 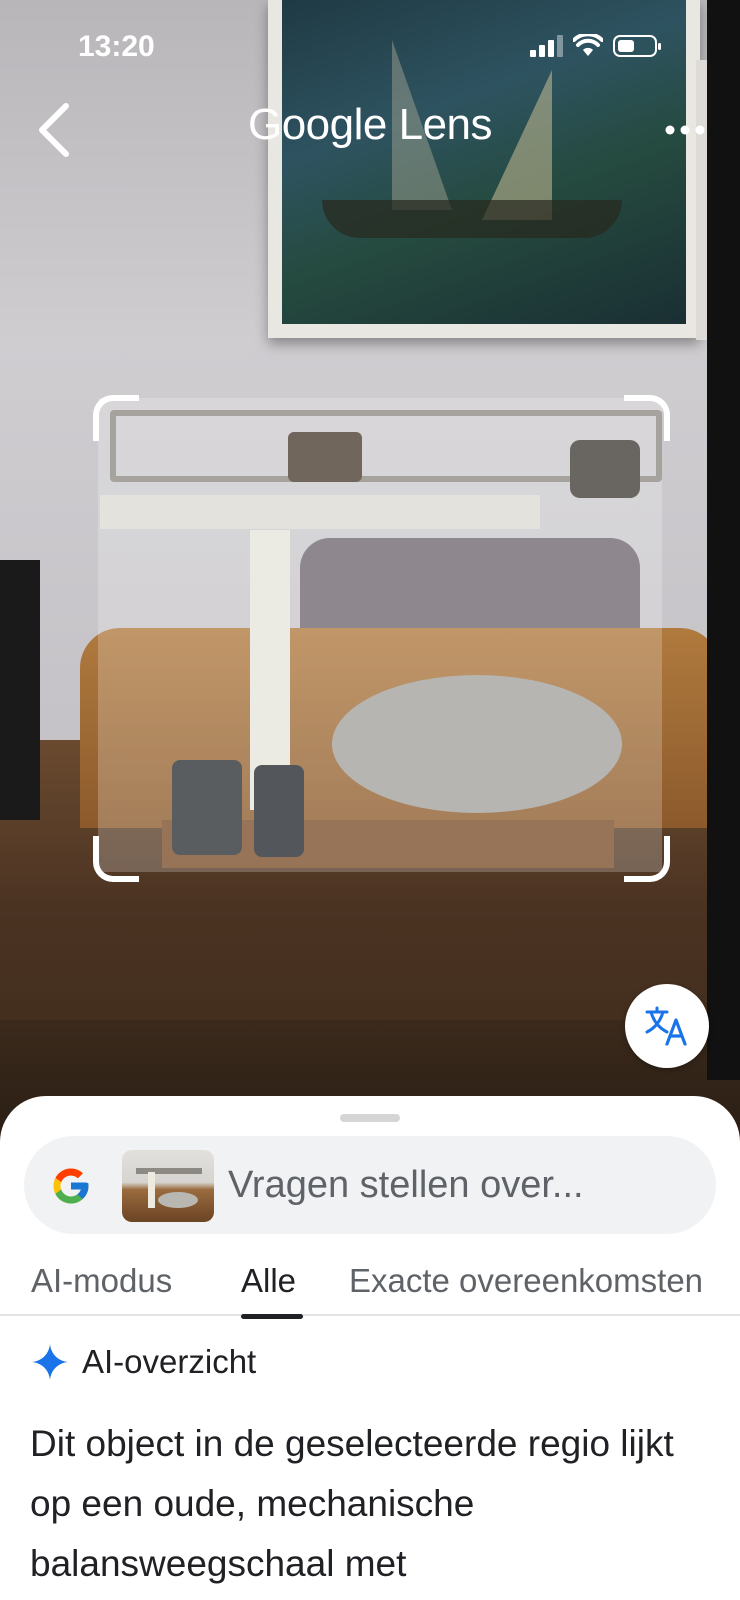 What do you see at coordinates (116, 859) in the screenshot?
I see `selection-handle-bottom-left` at bounding box center [116, 859].